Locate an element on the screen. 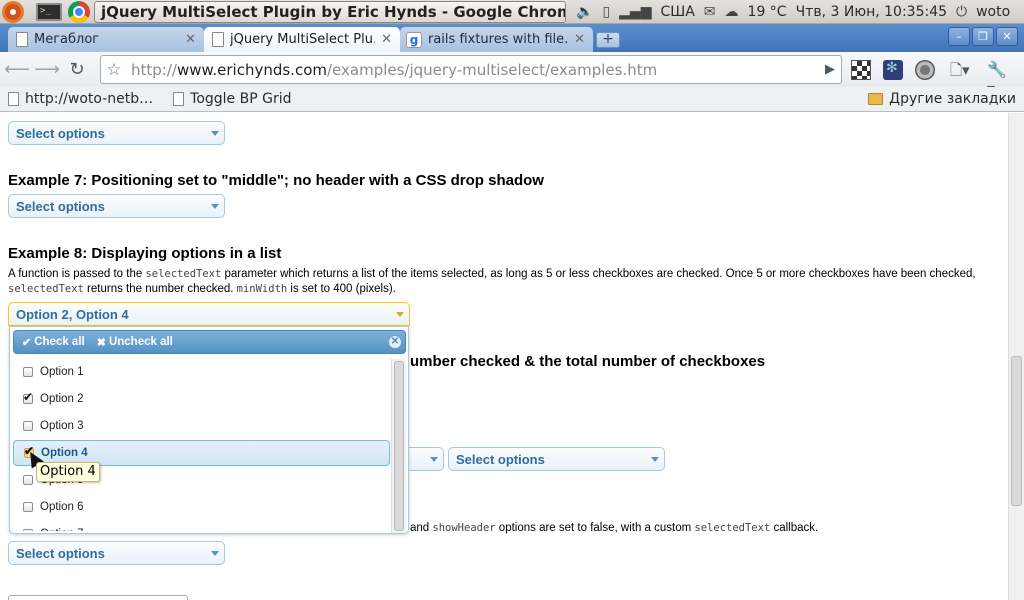  tab-rails-fixtures: g rails fixtures with file… ✕ is located at coordinates (496, 39).